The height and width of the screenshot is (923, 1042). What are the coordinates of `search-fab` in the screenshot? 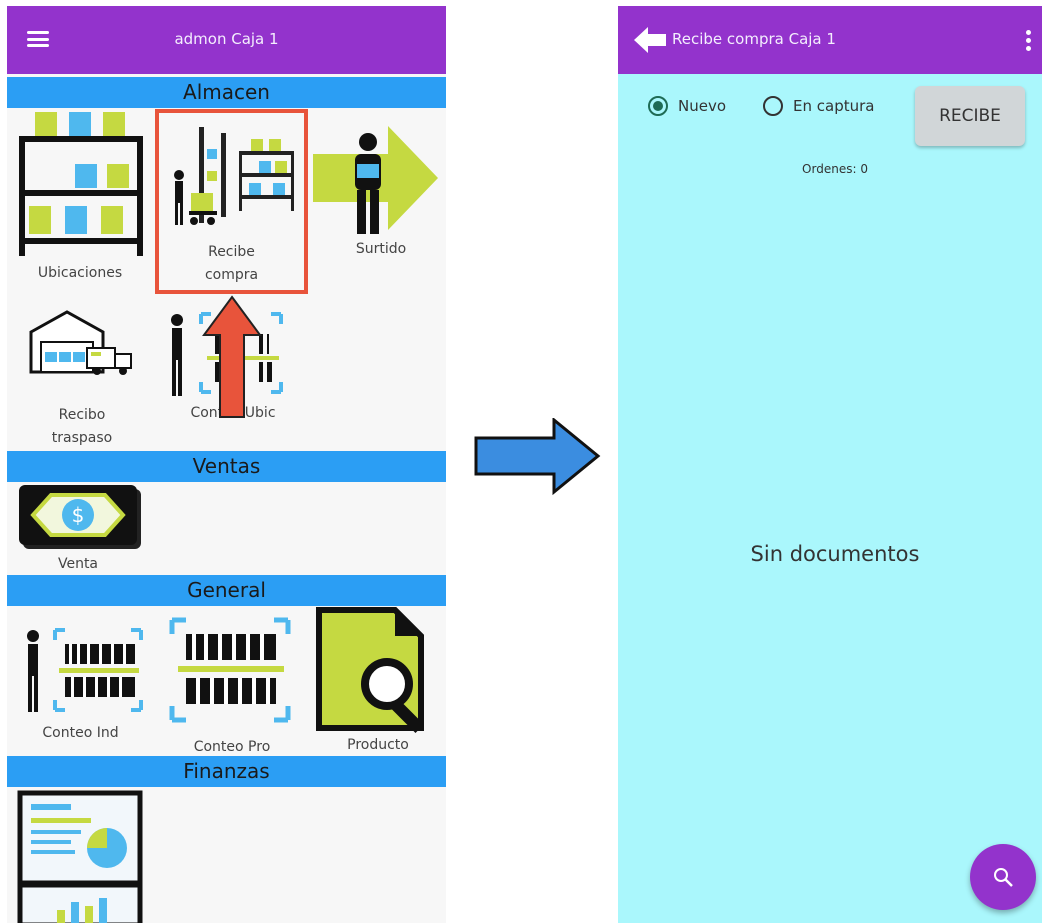 It's located at (1003, 877).